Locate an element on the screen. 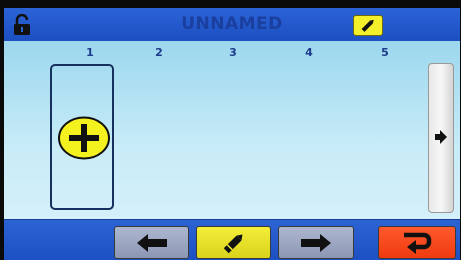 The height and width of the screenshot is (260, 461). page-title: UNNAMED is located at coordinates (232, 24).